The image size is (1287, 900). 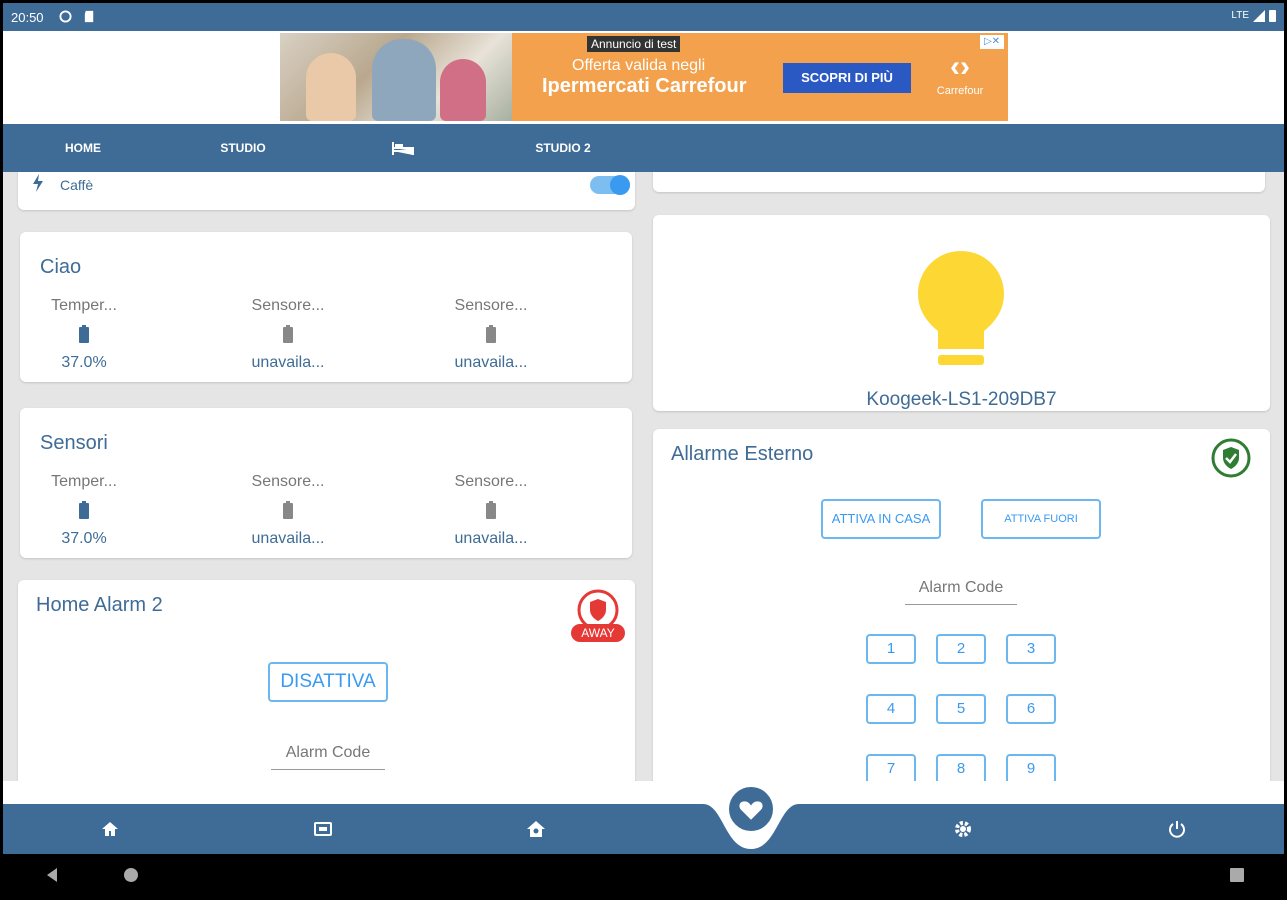 I want to click on house-icon, so click(x=536, y=829).